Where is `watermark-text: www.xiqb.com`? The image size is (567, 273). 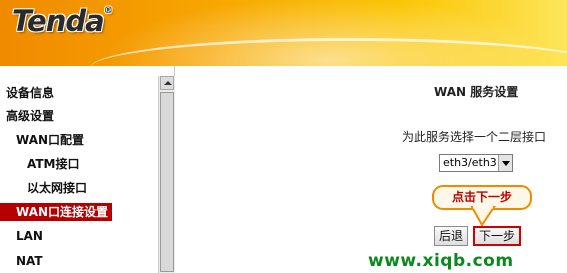 watermark-text: www.xiqb.com is located at coordinates (441, 261).